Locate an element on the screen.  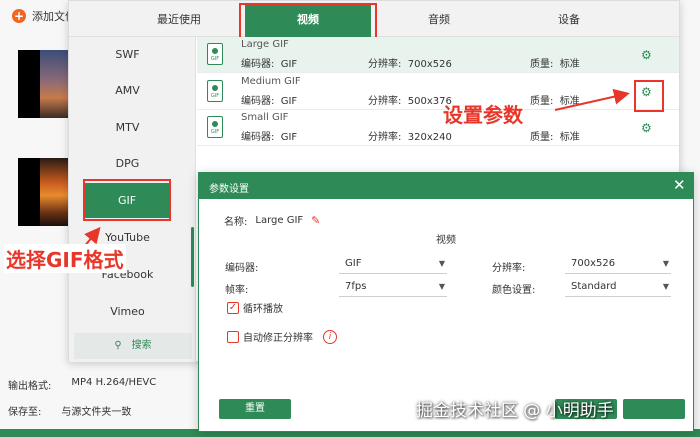
preset-resolution: 分辨率: 700x526 is located at coordinates (410, 64).